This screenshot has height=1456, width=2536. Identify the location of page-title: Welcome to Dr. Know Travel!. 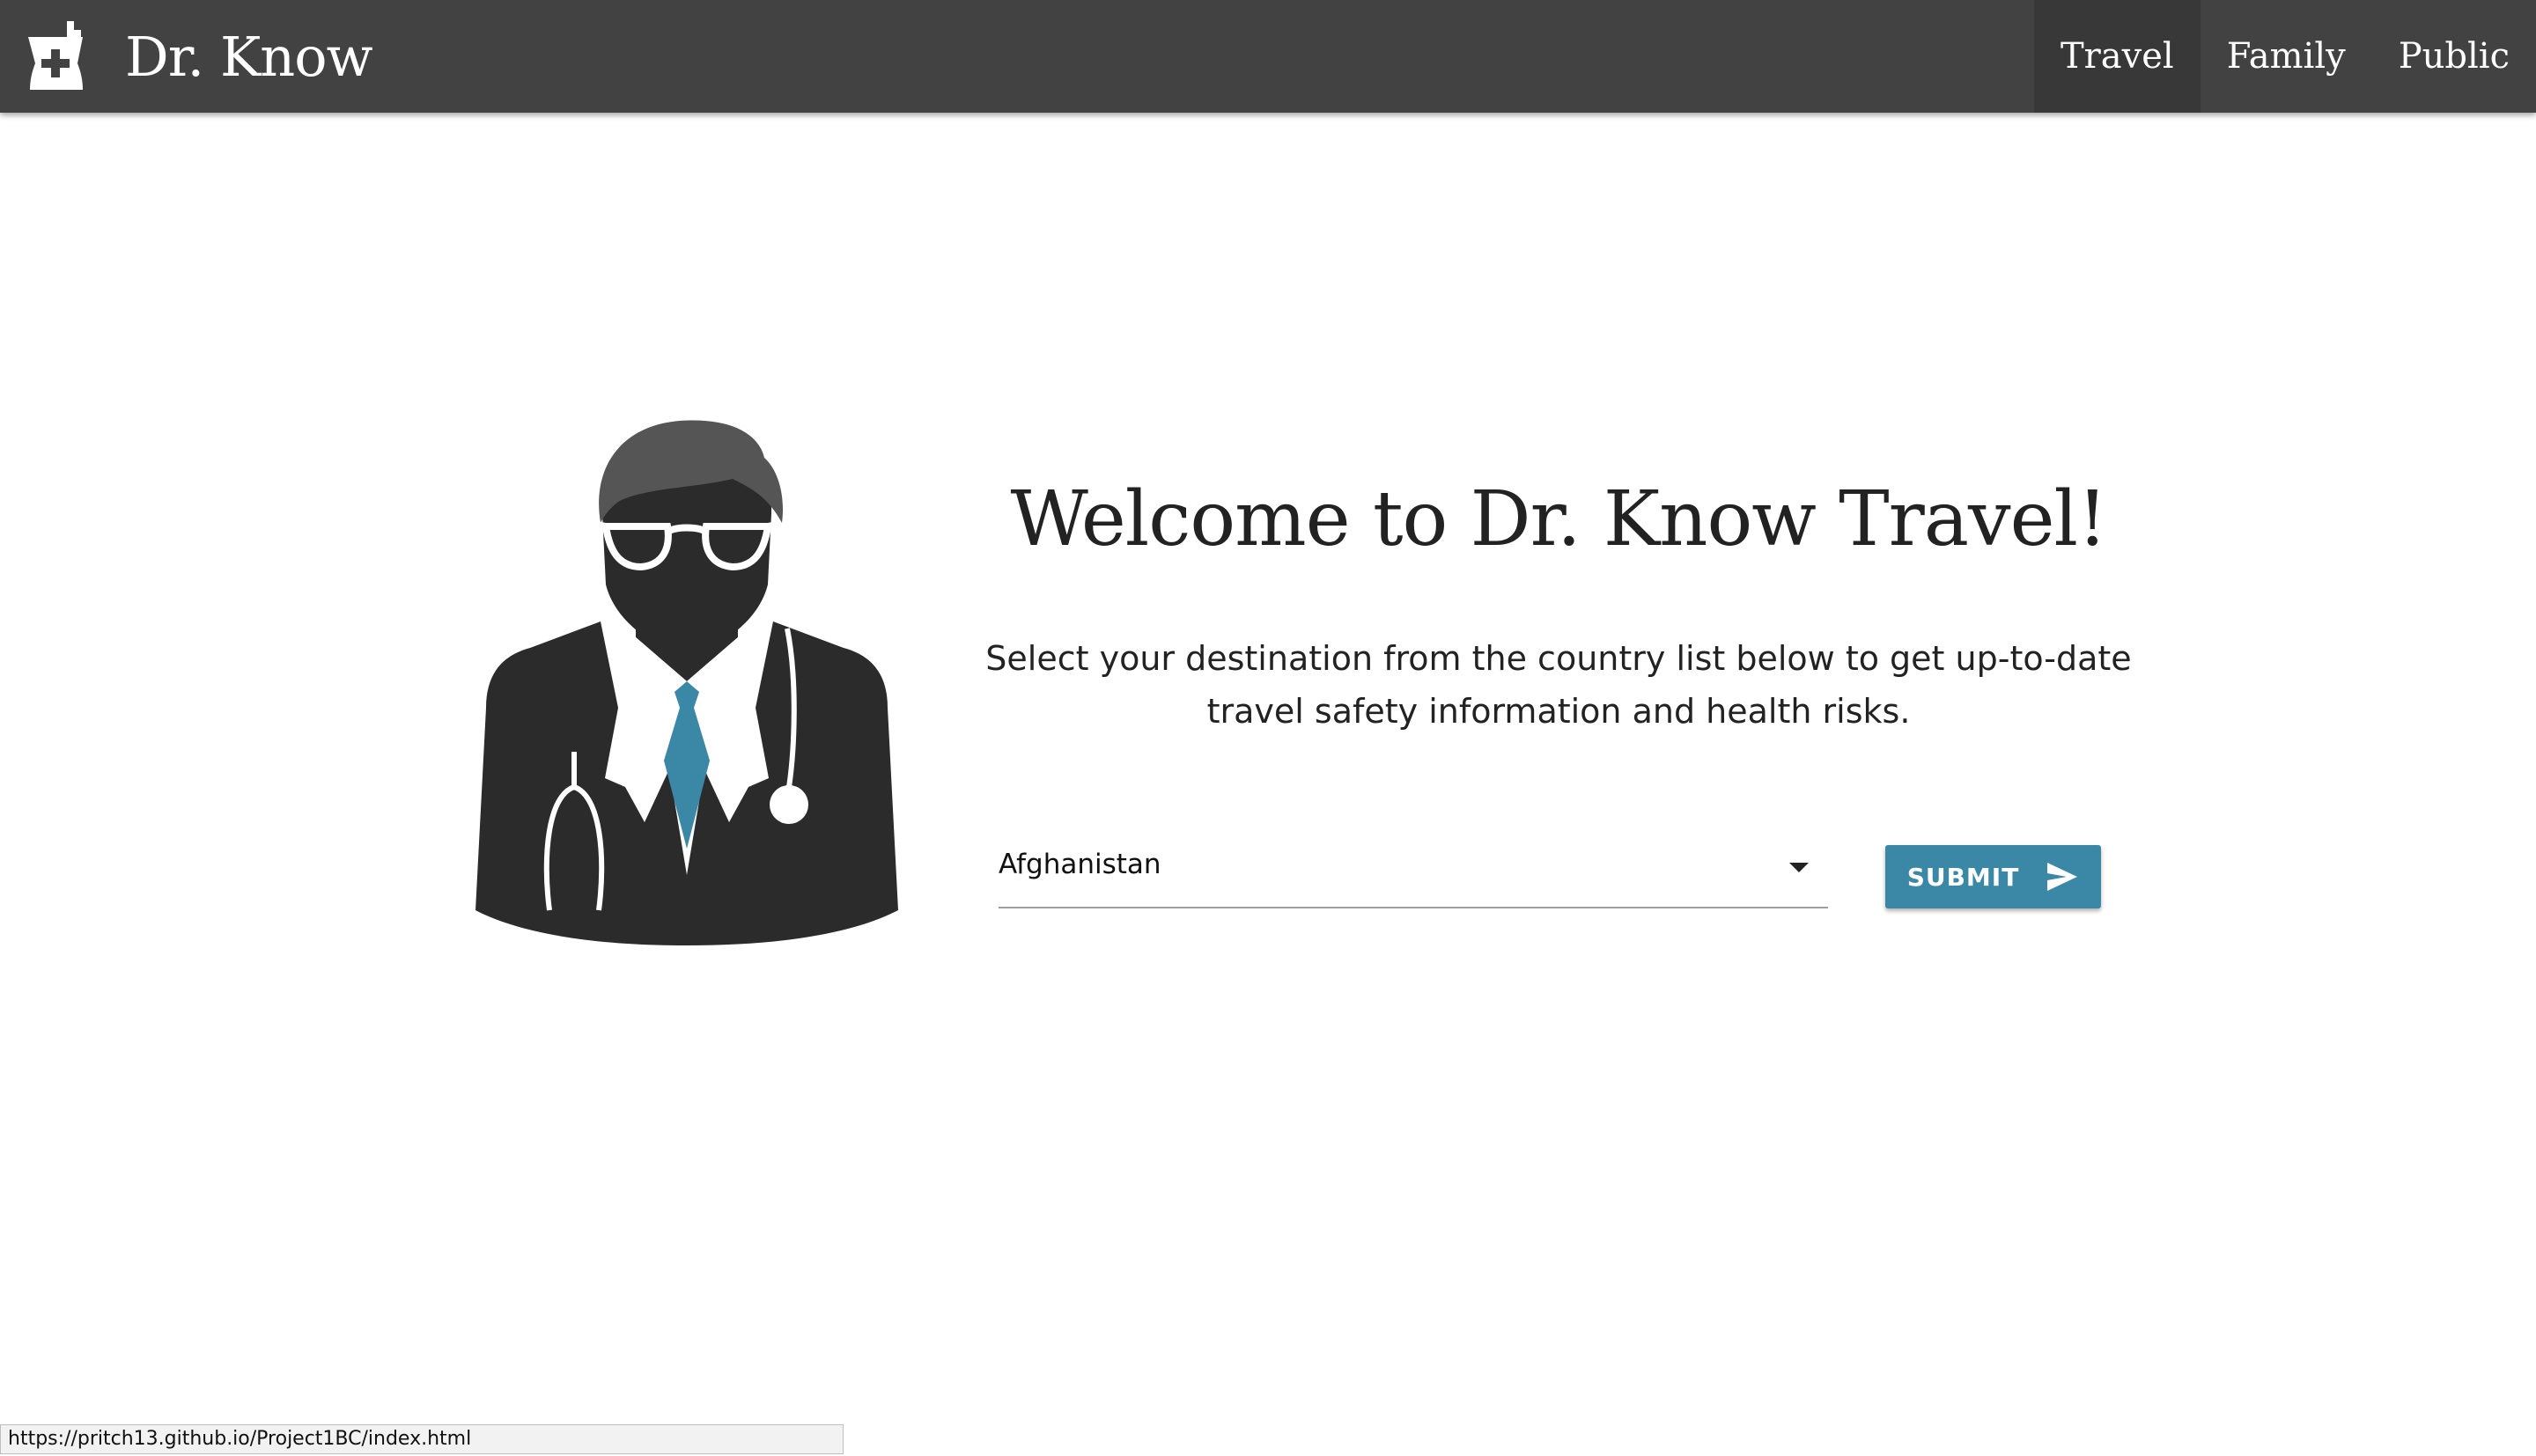
(1559, 519).